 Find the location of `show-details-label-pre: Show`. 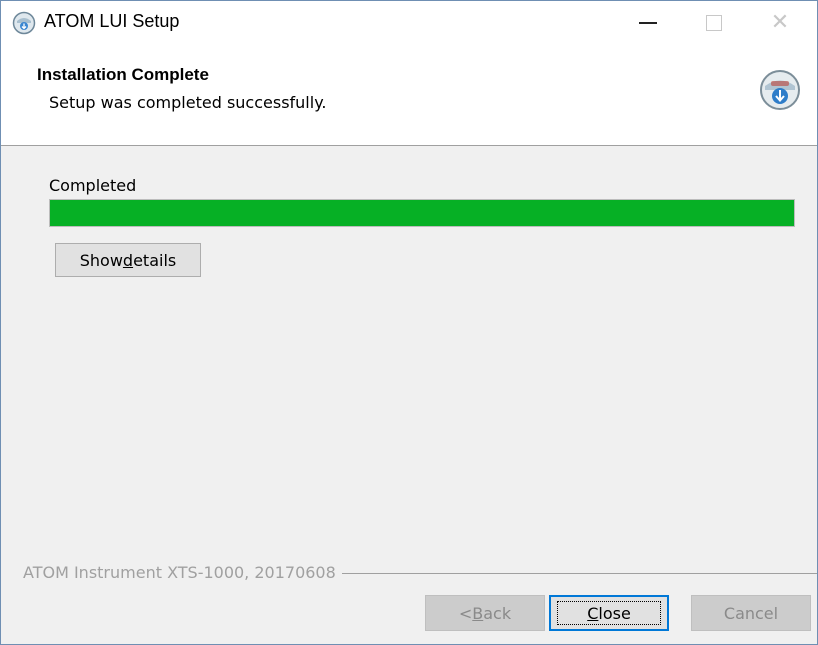

show-details-label-pre: Show is located at coordinates (101, 260).